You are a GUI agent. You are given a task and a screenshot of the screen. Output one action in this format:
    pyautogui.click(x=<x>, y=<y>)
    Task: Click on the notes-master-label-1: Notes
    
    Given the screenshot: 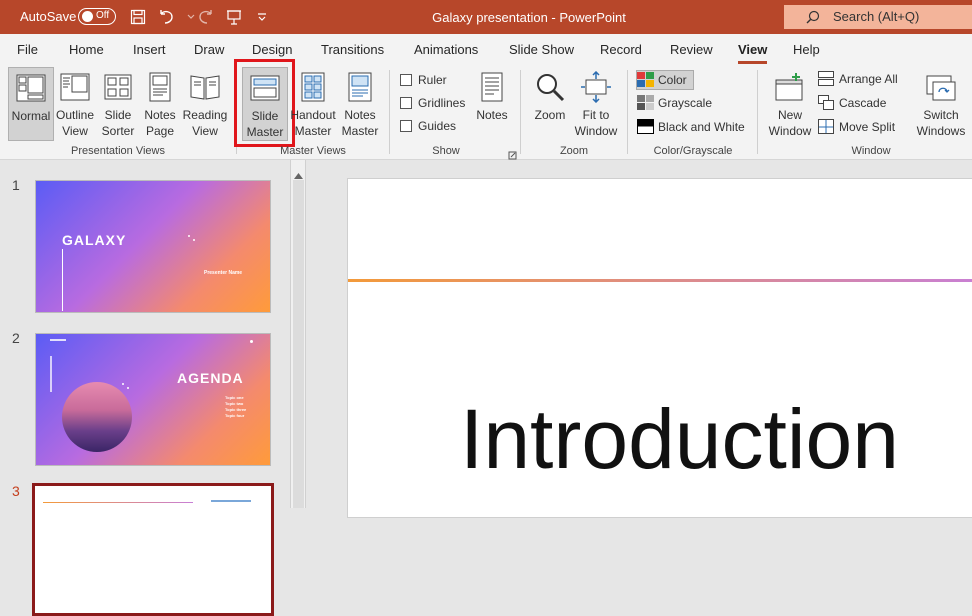 What is the action you would take?
    pyautogui.click(x=360, y=115)
    